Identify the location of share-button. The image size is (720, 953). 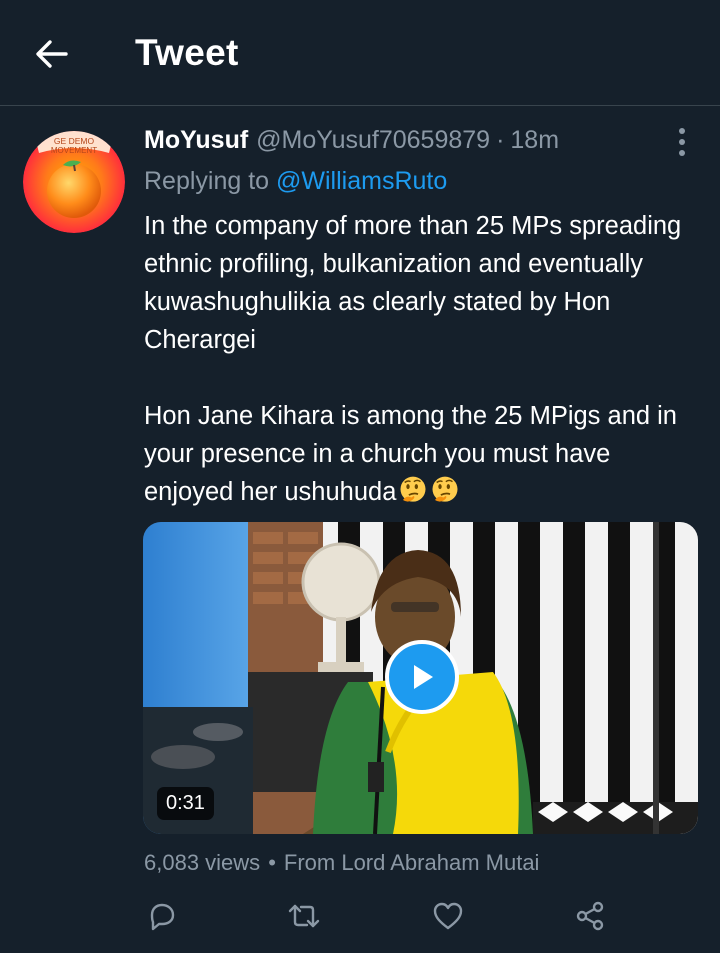
(590, 916).